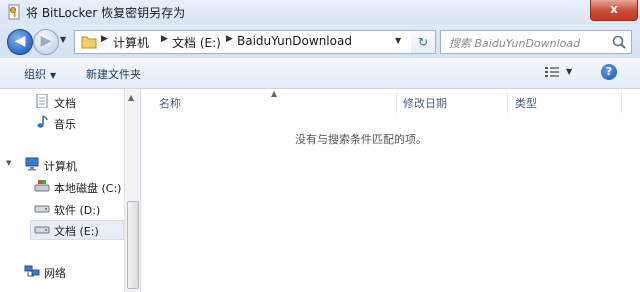  I want to click on forward-button: ▶, so click(46, 42).